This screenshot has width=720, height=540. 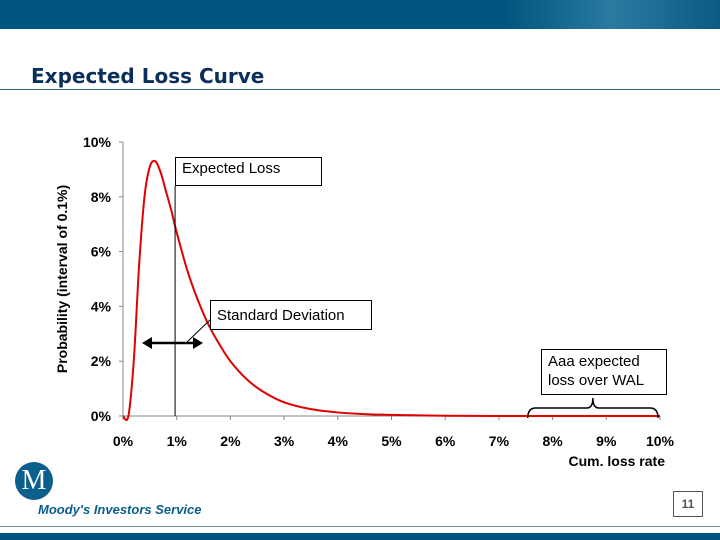 What do you see at coordinates (101, 361) in the screenshot?
I see `y-tick-label: 2%` at bounding box center [101, 361].